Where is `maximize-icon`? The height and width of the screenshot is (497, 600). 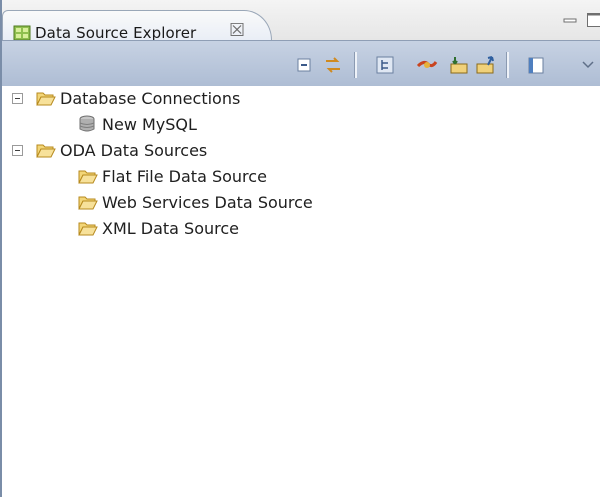
maximize-icon is located at coordinates (593, 20).